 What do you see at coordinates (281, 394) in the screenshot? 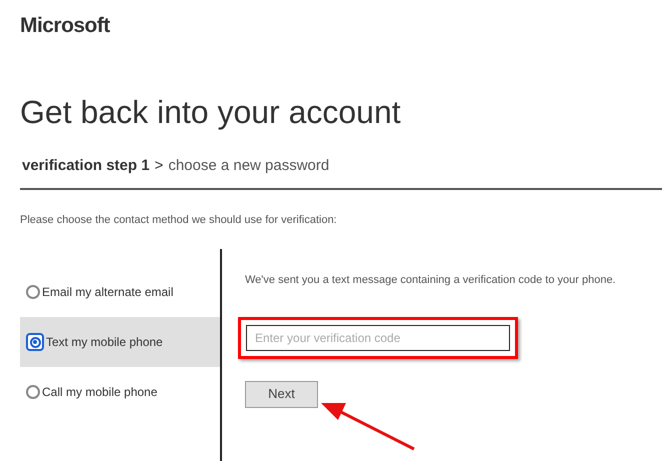
I see `next-button: Next` at bounding box center [281, 394].